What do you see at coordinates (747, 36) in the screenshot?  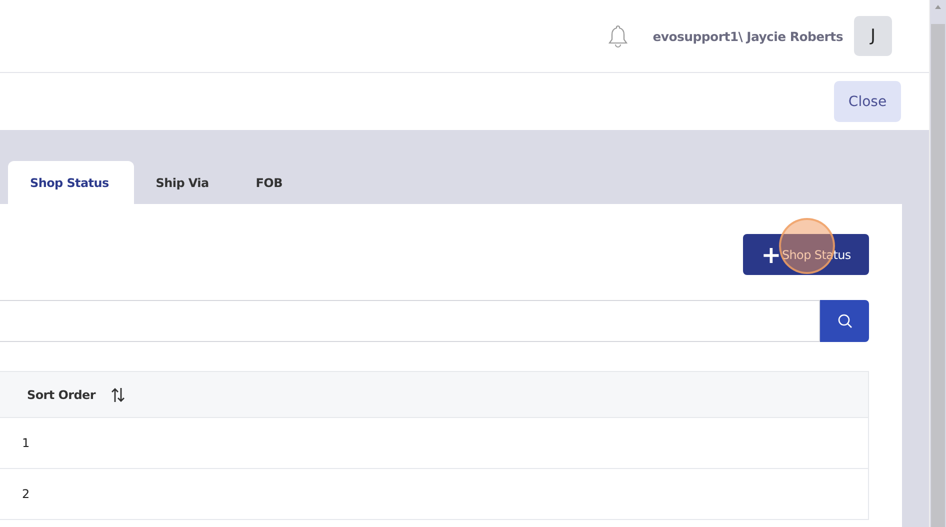 I see `user-name: evosupport1\ Jaycie Roberts` at bounding box center [747, 36].